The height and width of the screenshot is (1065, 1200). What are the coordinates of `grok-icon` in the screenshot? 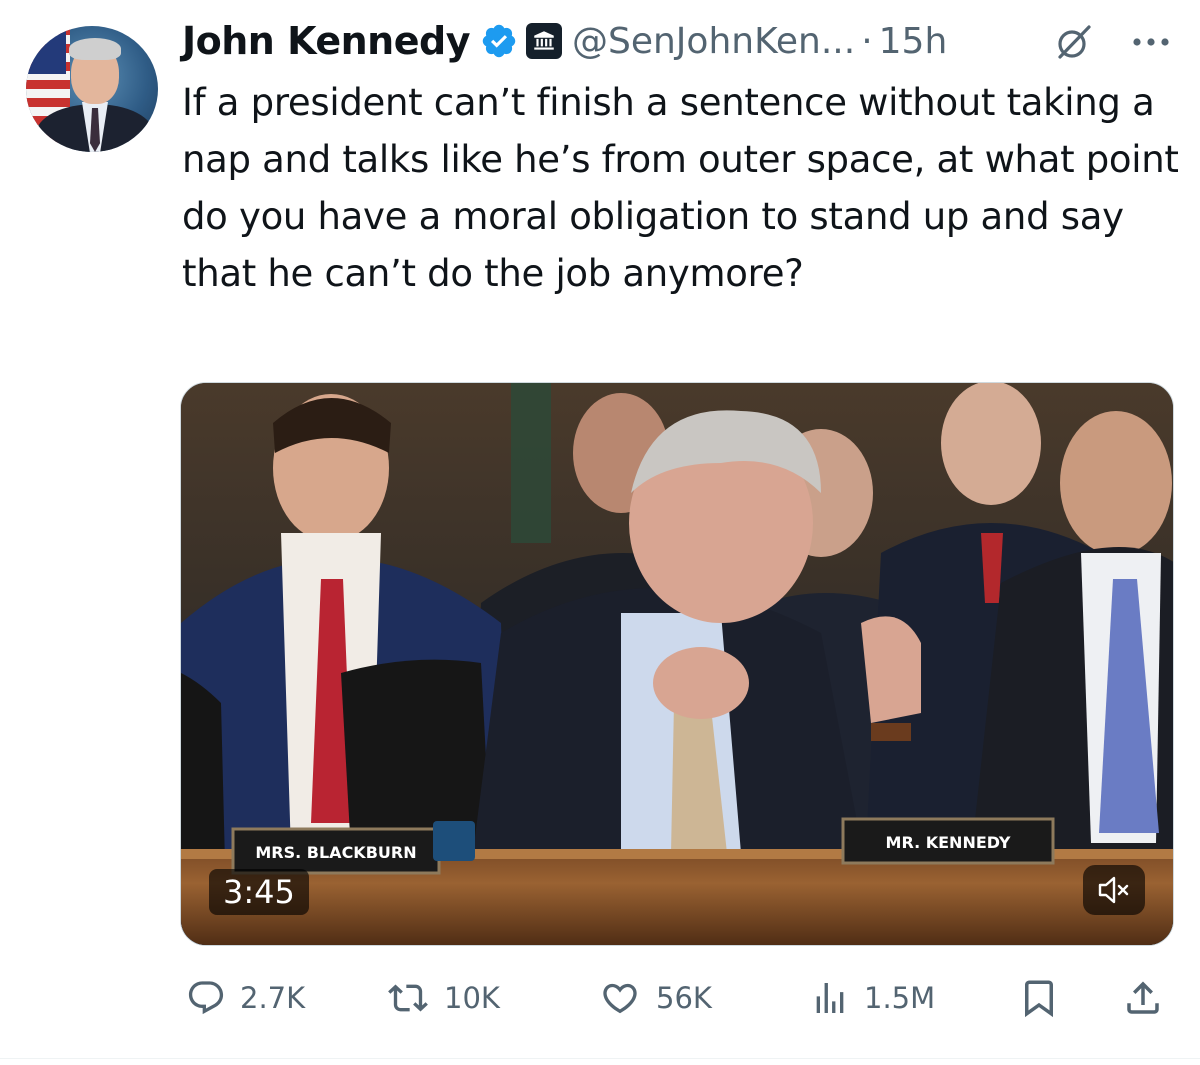 It's located at (1074, 42).